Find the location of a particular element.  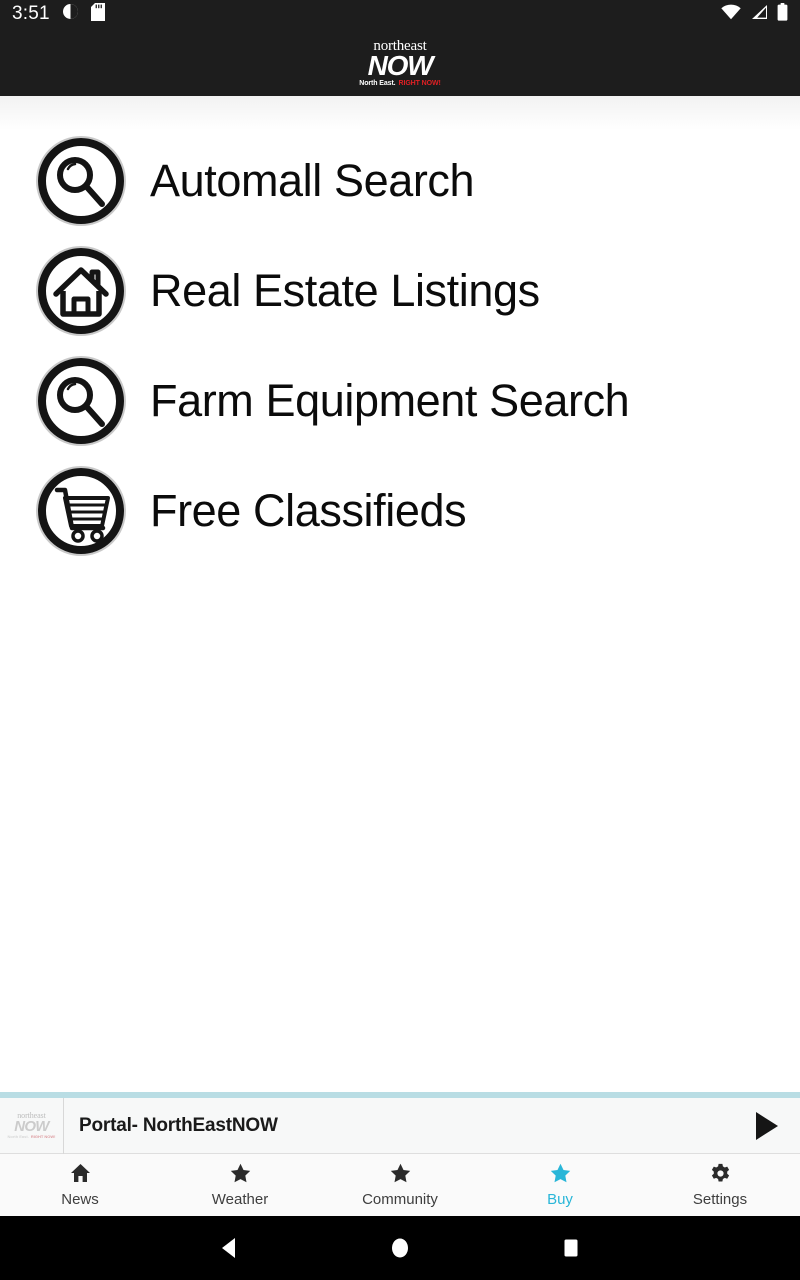

logo-tagline: North East. RIGHT NOW! is located at coordinates (400, 84).